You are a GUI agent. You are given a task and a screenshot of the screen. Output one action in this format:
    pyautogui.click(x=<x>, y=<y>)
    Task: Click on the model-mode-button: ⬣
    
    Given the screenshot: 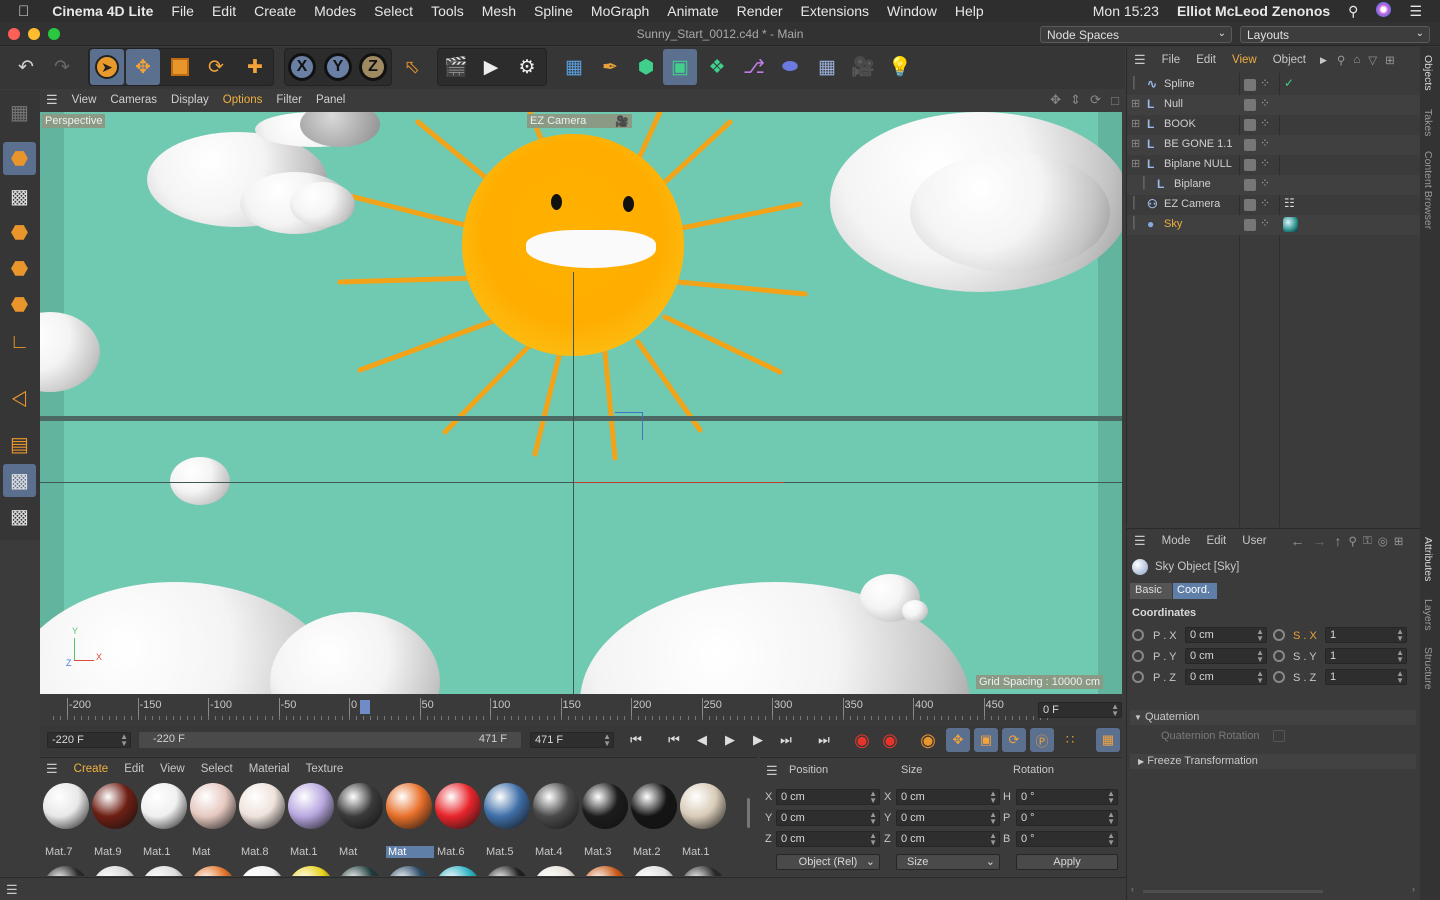 What is the action you would take?
    pyautogui.click(x=19, y=158)
    